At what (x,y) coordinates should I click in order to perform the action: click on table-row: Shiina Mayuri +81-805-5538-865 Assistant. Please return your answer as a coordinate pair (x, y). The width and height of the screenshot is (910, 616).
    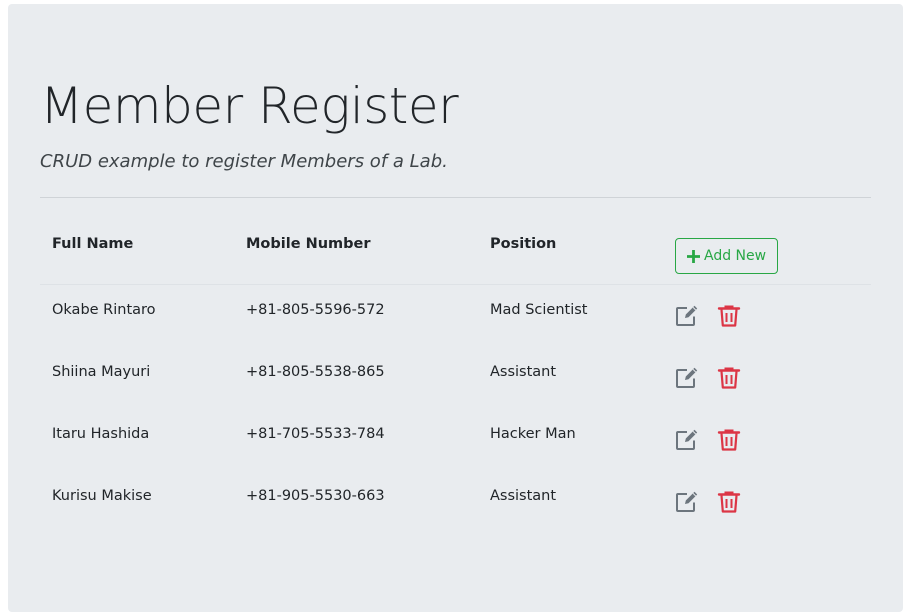
    Looking at the image, I should click on (455, 378).